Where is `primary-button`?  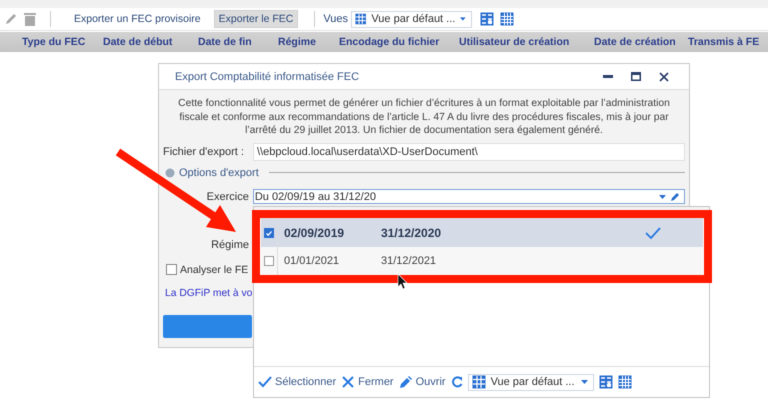 primary-button is located at coordinates (207, 326).